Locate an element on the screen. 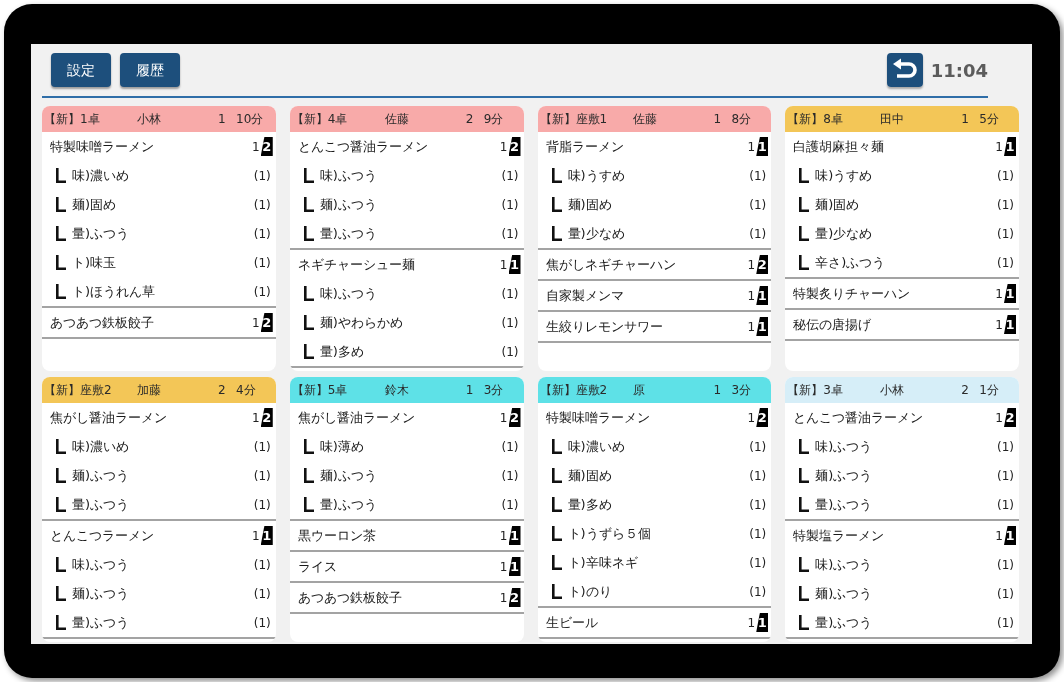 Image resolution: width=1064 pixels, height=682 pixels. option-text: 麺)固め is located at coordinates (589, 475).